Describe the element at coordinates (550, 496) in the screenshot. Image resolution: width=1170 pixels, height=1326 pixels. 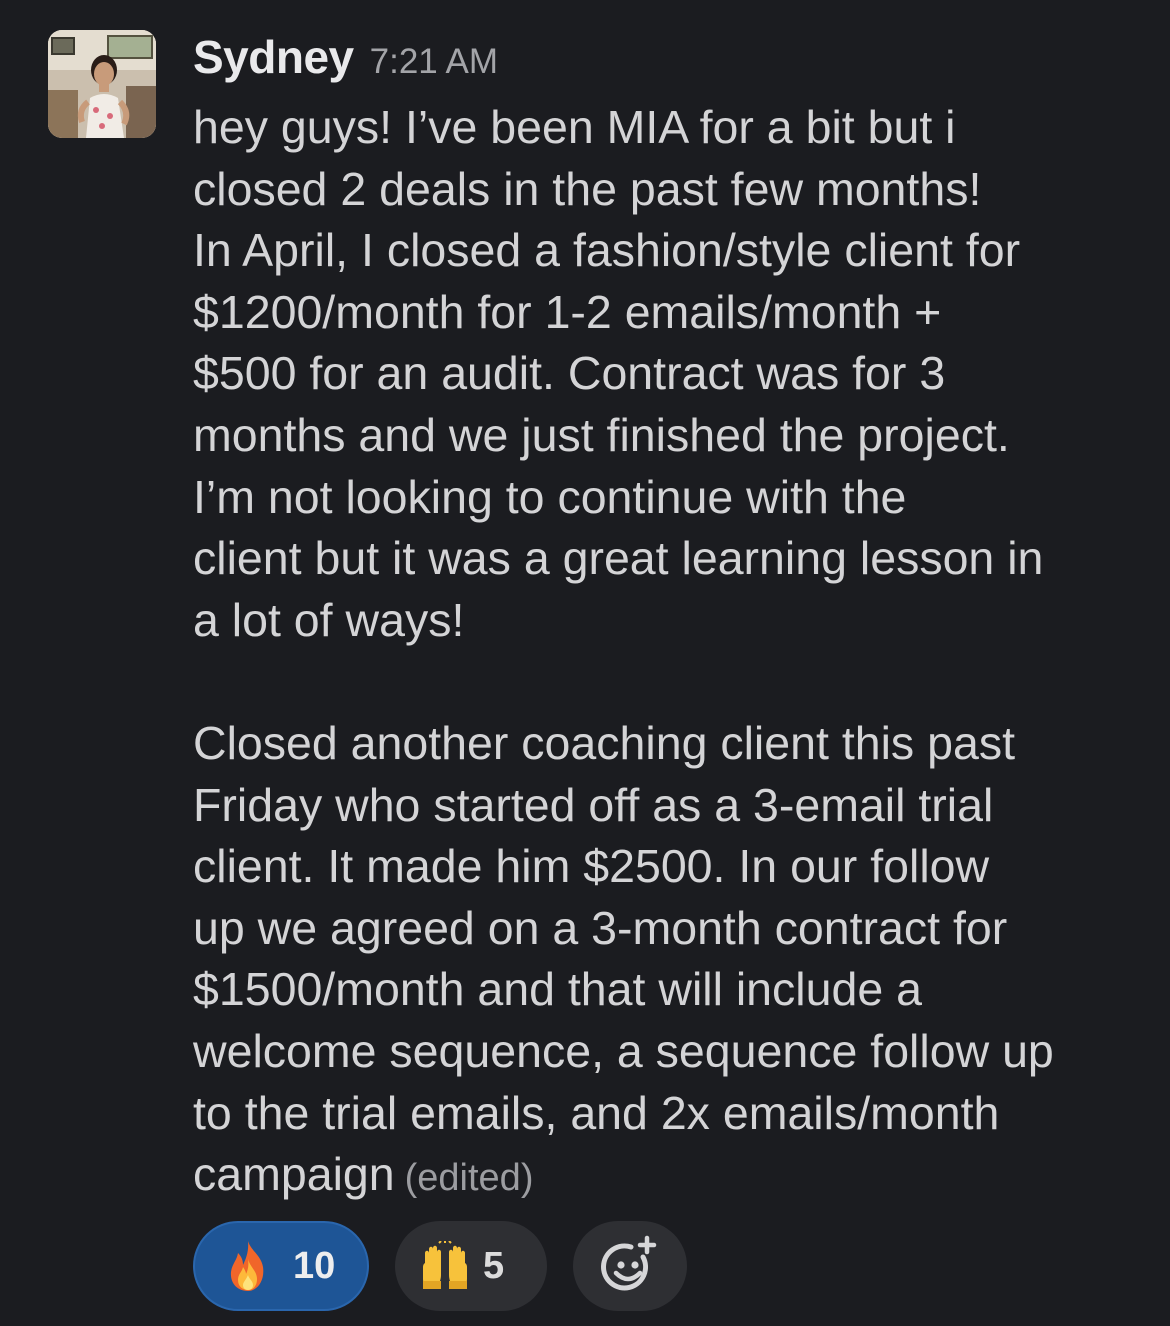
I see `message-line: I’m not looking to continue with the` at that location.